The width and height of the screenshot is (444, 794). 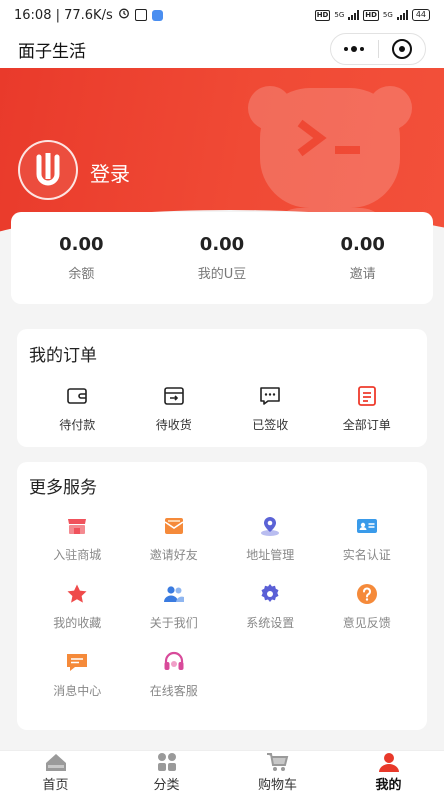 I want to click on order-pending-payment: 待付款, so click(x=77, y=408).